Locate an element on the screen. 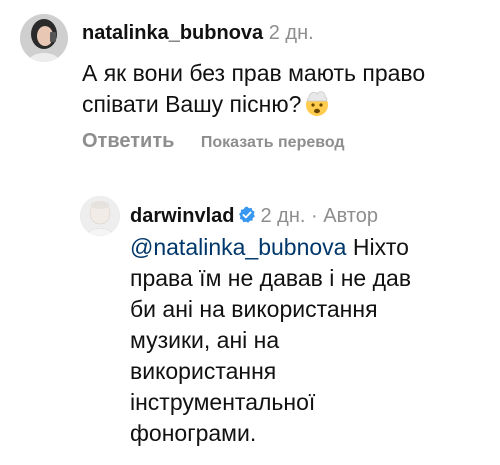 The width and height of the screenshot is (500, 465). translate-button: Показать перевод is located at coordinates (273, 142).